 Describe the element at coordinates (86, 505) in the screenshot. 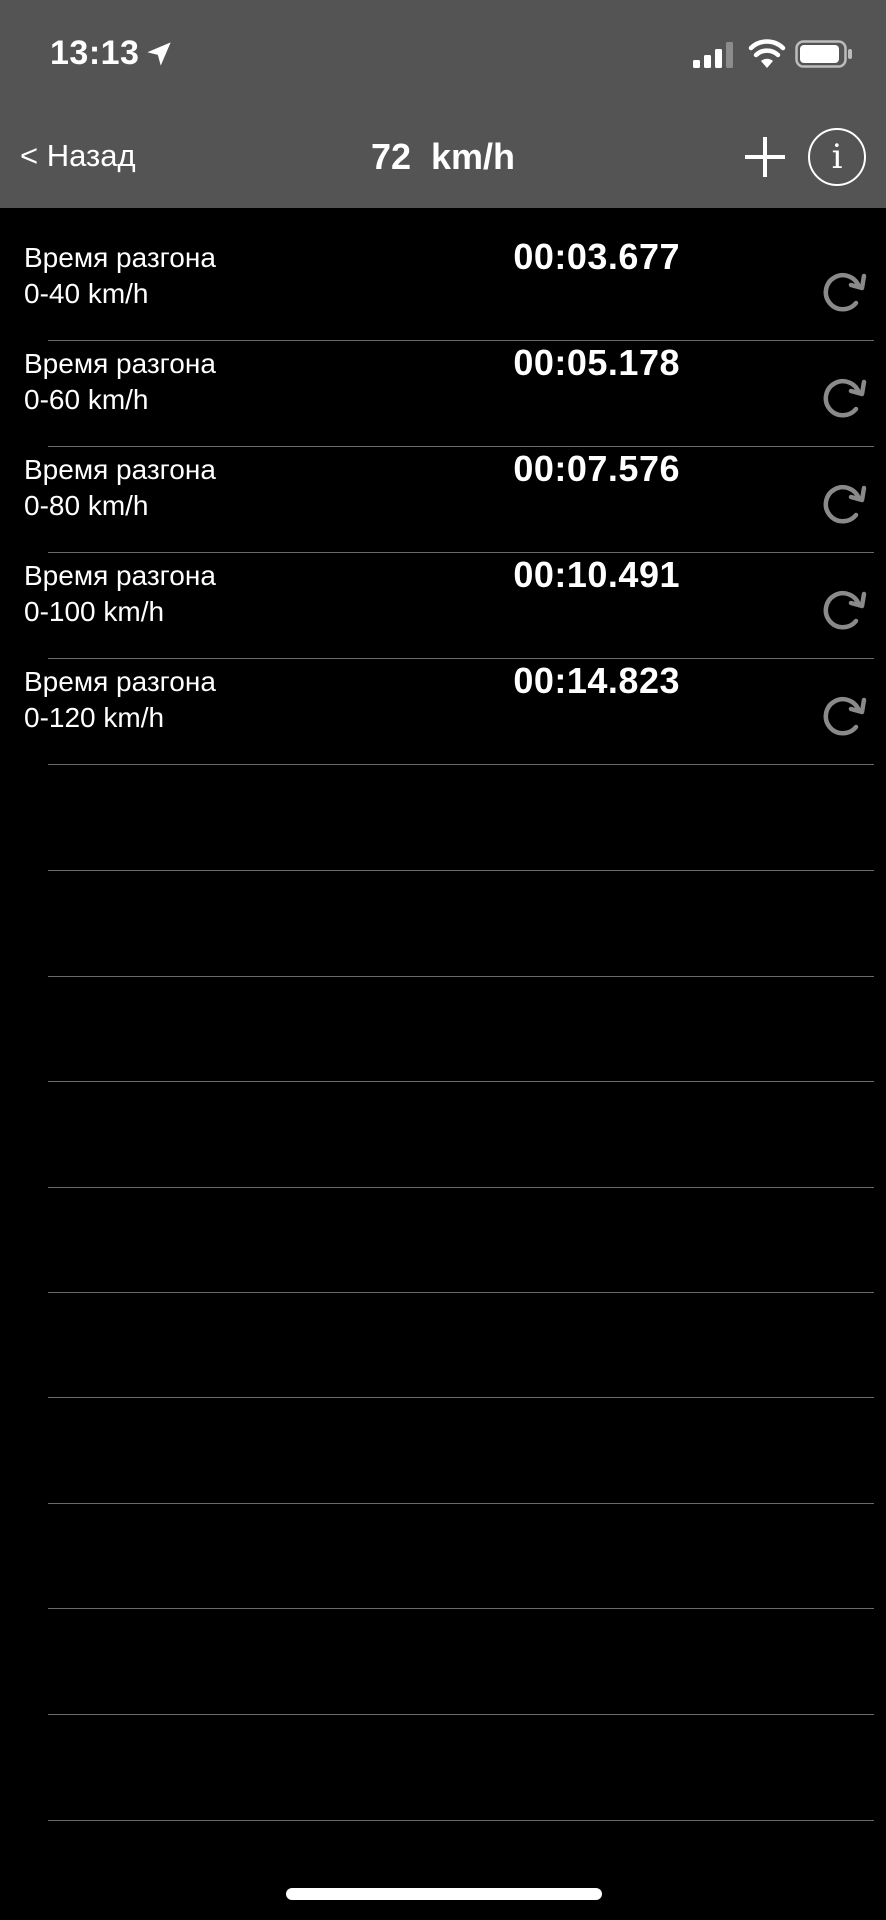

I see `row-speed-range: 0-80 km/h` at that location.